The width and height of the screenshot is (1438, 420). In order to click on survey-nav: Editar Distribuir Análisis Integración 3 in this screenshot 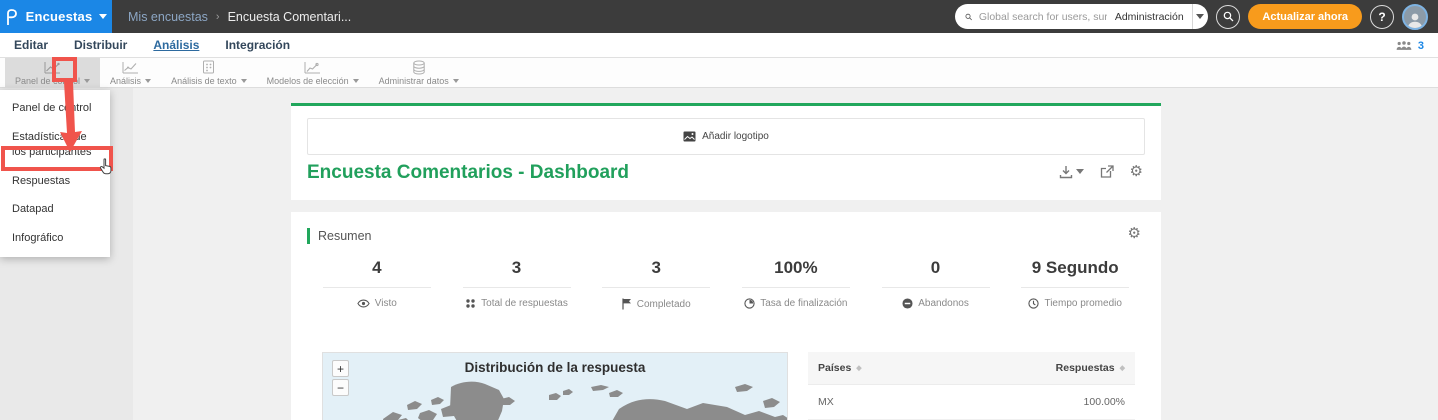, I will do `click(719, 45)`.